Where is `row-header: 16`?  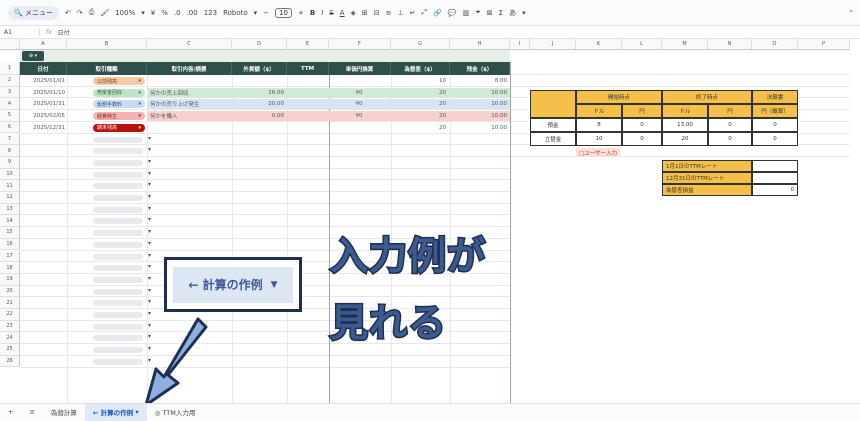
row-header: 16 is located at coordinates (10, 244).